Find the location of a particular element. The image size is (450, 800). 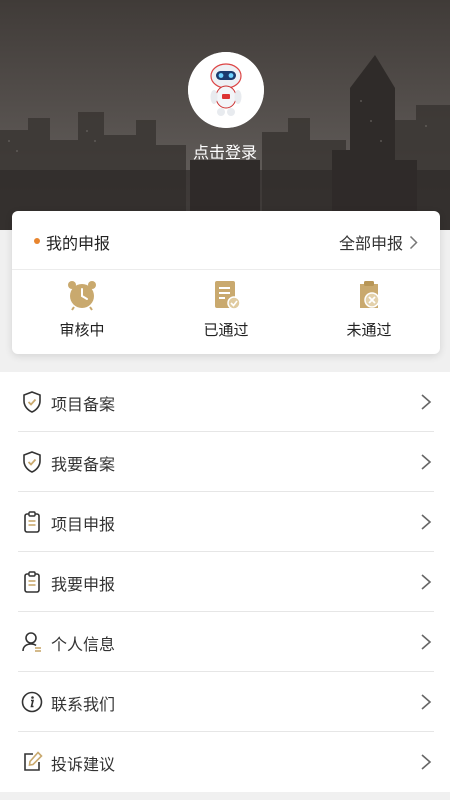

info-icon is located at coordinates (32, 702).